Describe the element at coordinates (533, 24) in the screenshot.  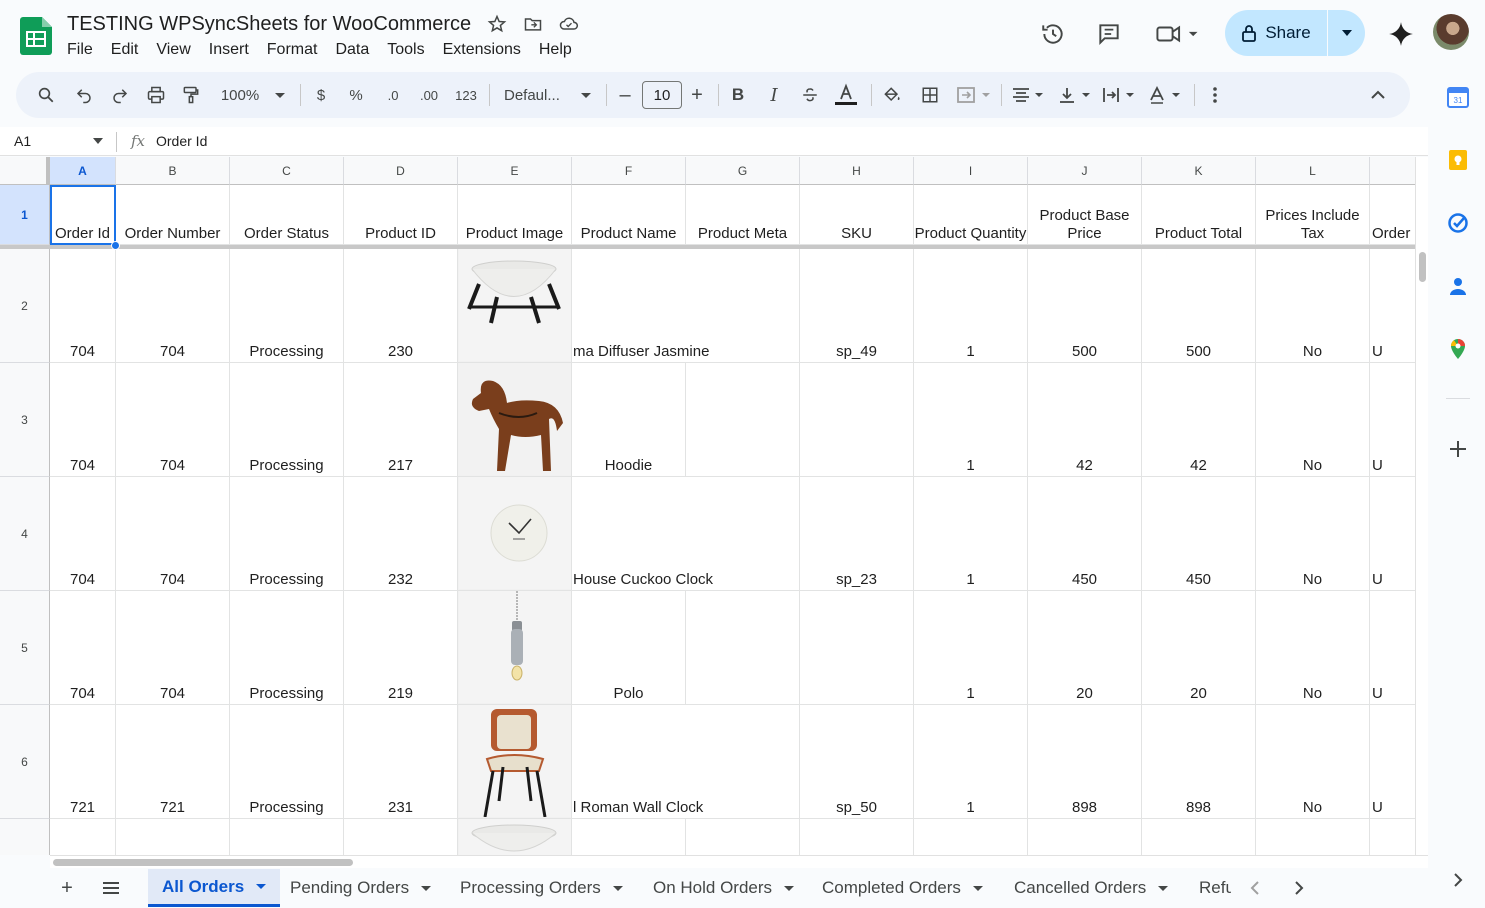
I see `move-folder-icon` at that location.